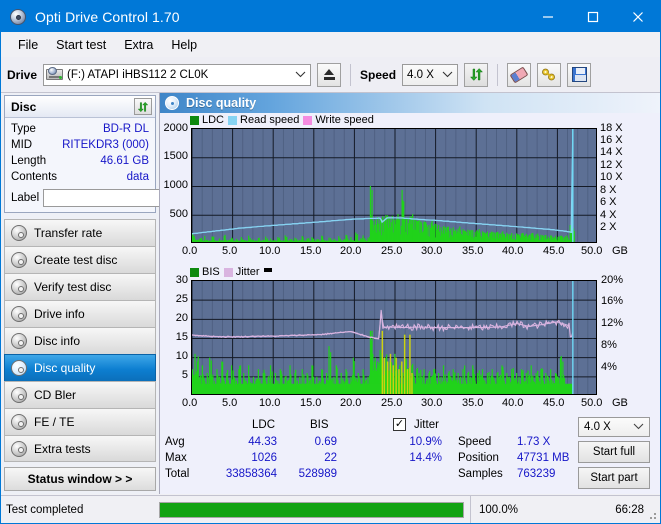 The width and height of the screenshot is (661, 524). What do you see at coordinates (181, 337) in the screenshot?
I see `bis-ytick-15: 15` at bounding box center [181, 337].